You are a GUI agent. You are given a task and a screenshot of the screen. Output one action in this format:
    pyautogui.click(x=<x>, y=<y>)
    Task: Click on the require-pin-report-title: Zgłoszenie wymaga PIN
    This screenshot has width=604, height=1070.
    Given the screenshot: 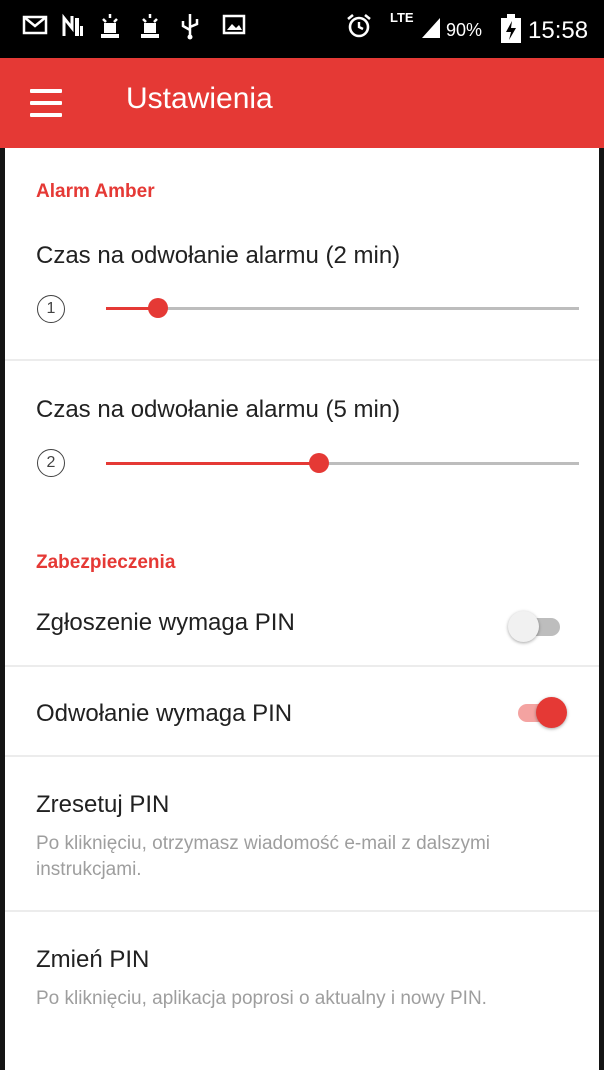 What is the action you would take?
    pyautogui.click(x=165, y=622)
    